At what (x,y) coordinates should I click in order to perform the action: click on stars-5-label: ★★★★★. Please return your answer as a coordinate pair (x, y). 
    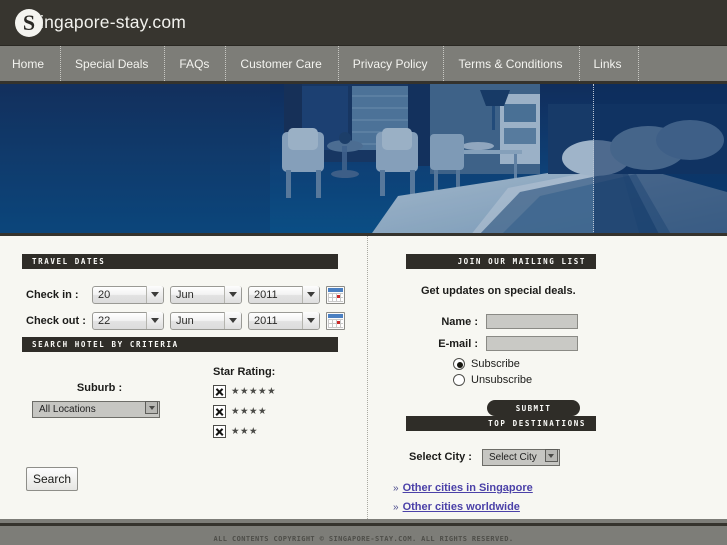
    Looking at the image, I should click on (254, 391).